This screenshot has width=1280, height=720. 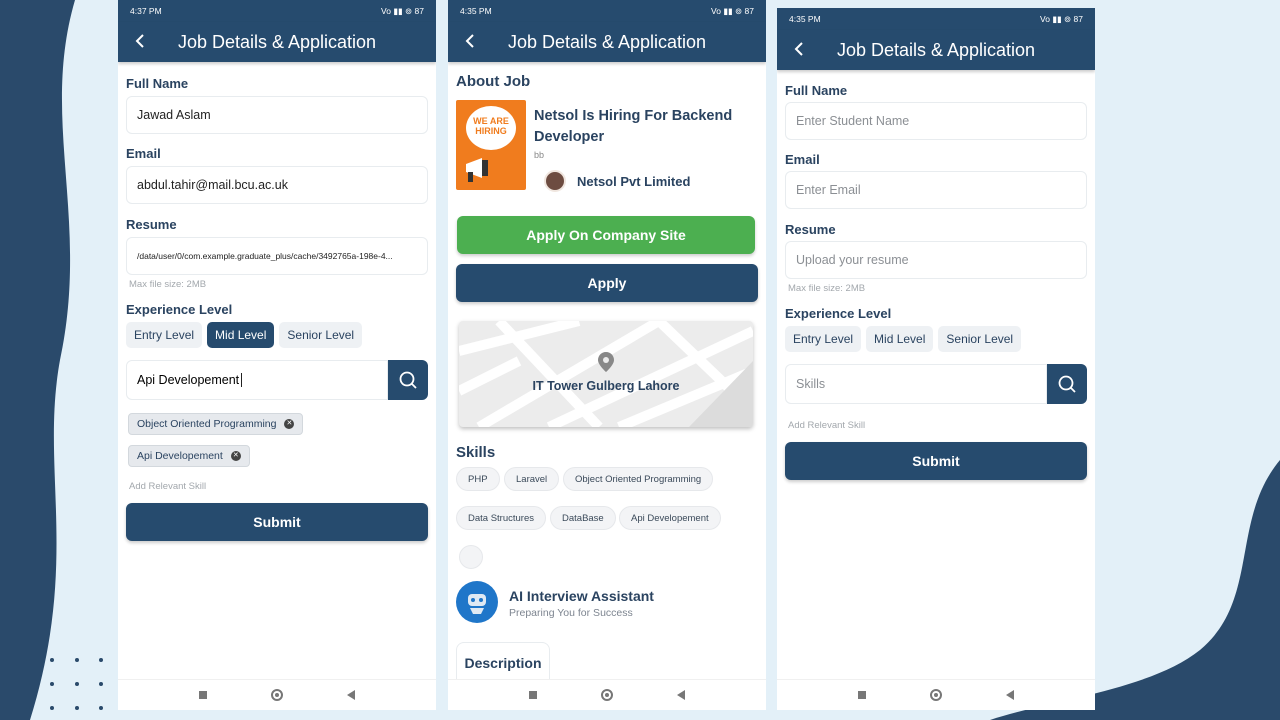 I want to click on job-subtitle: bb, so click(x=539, y=155).